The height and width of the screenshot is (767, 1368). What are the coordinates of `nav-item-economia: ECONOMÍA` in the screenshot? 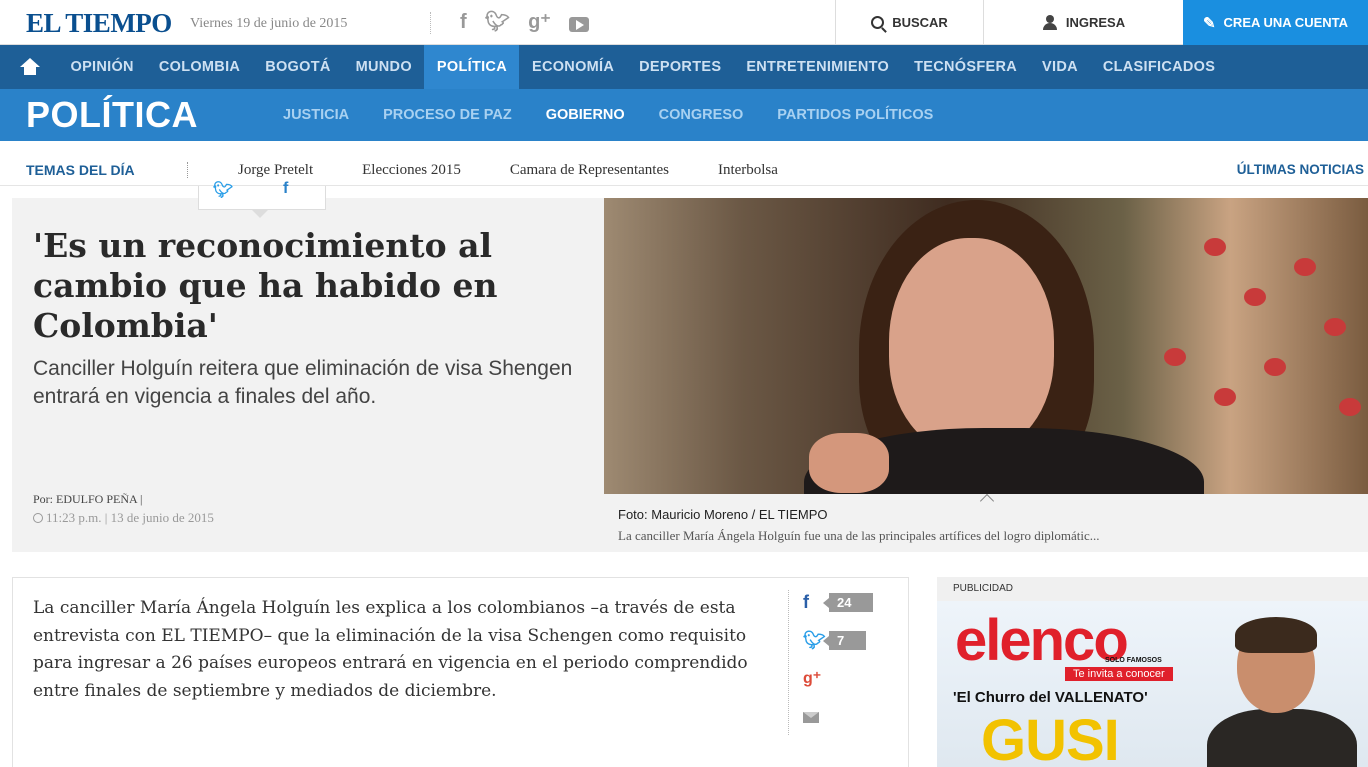 It's located at (572, 67).